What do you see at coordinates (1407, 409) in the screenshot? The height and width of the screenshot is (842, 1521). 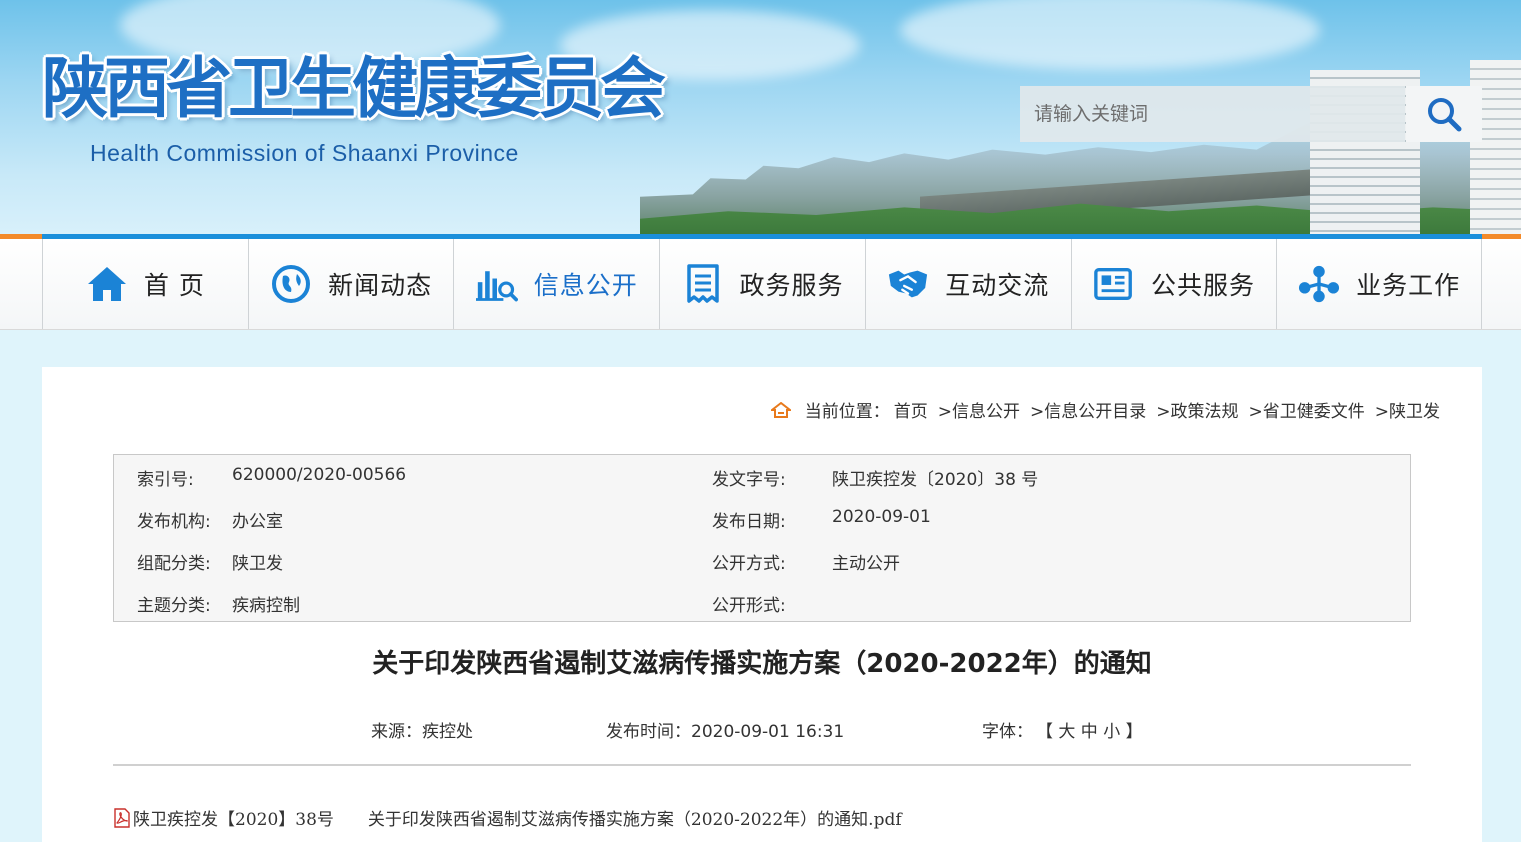 I see `breadcrumb-link: >陕卫发` at bounding box center [1407, 409].